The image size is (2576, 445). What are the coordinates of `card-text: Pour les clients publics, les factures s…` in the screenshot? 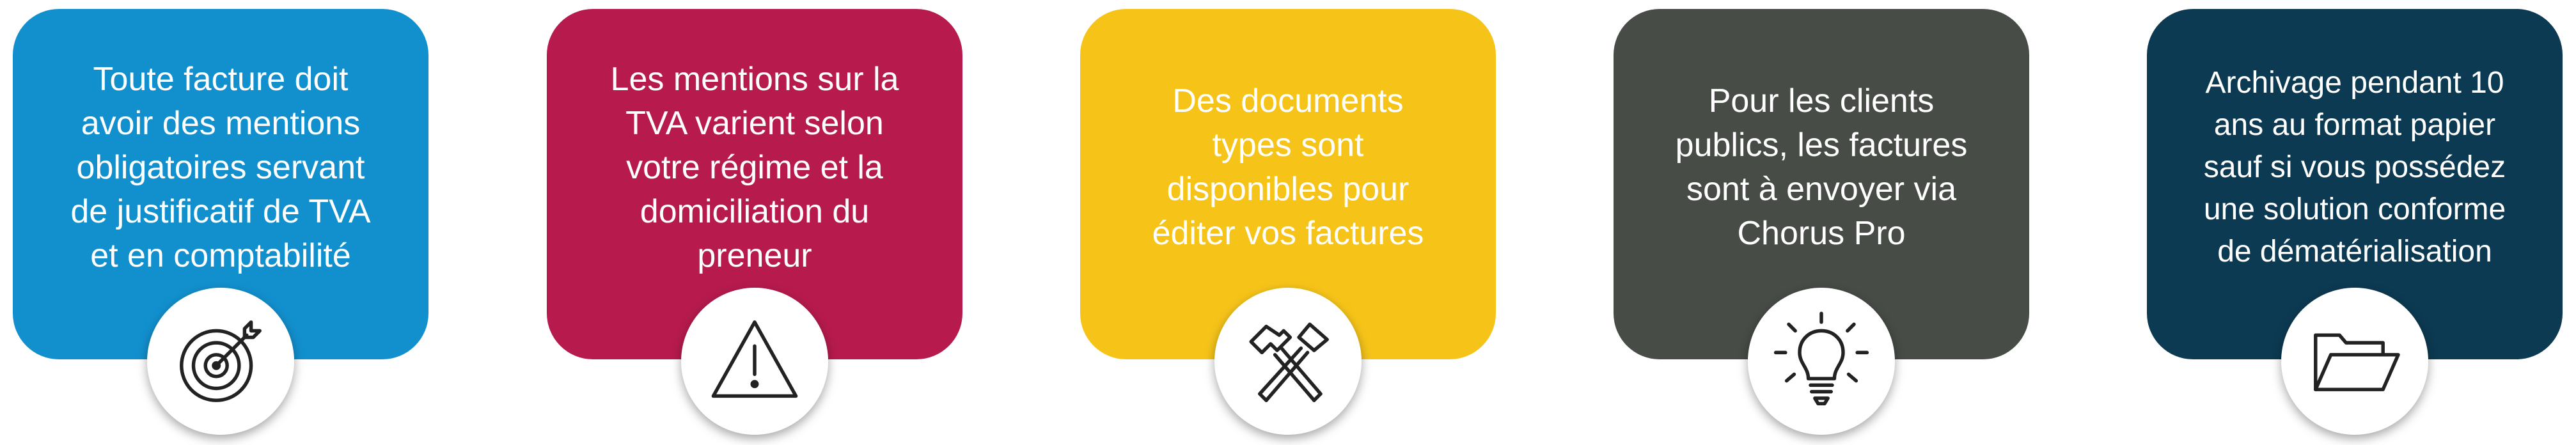 It's located at (1821, 167).